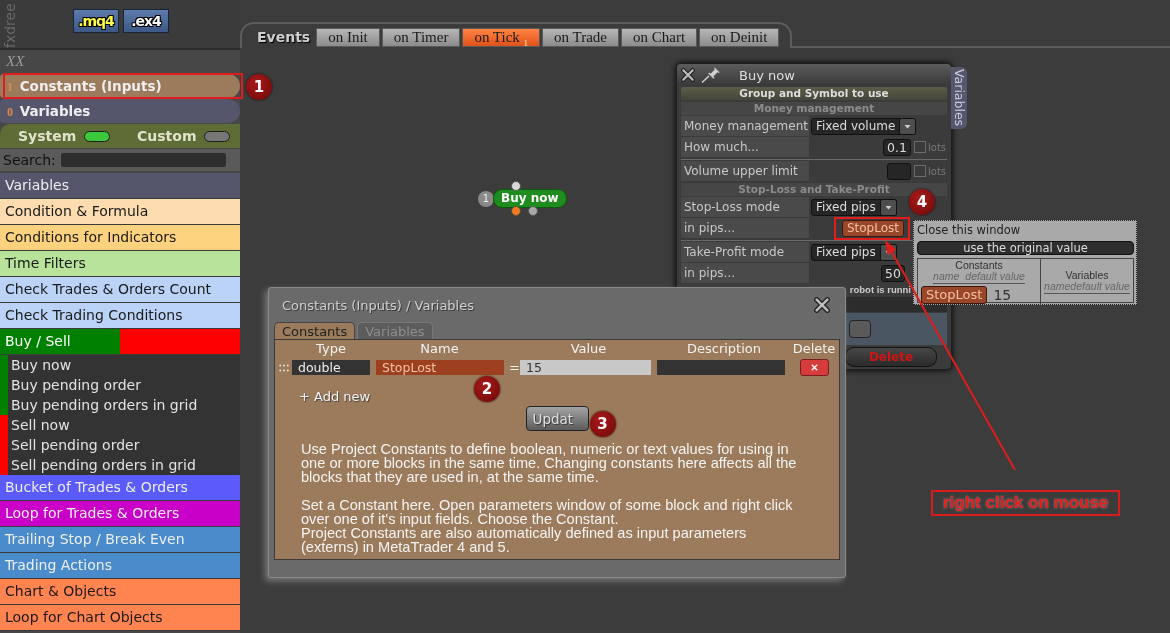 This screenshot has width=1170, height=633. What do you see at coordinates (124, 405) in the screenshot?
I see `block-item: Buy pending orders in grid` at bounding box center [124, 405].